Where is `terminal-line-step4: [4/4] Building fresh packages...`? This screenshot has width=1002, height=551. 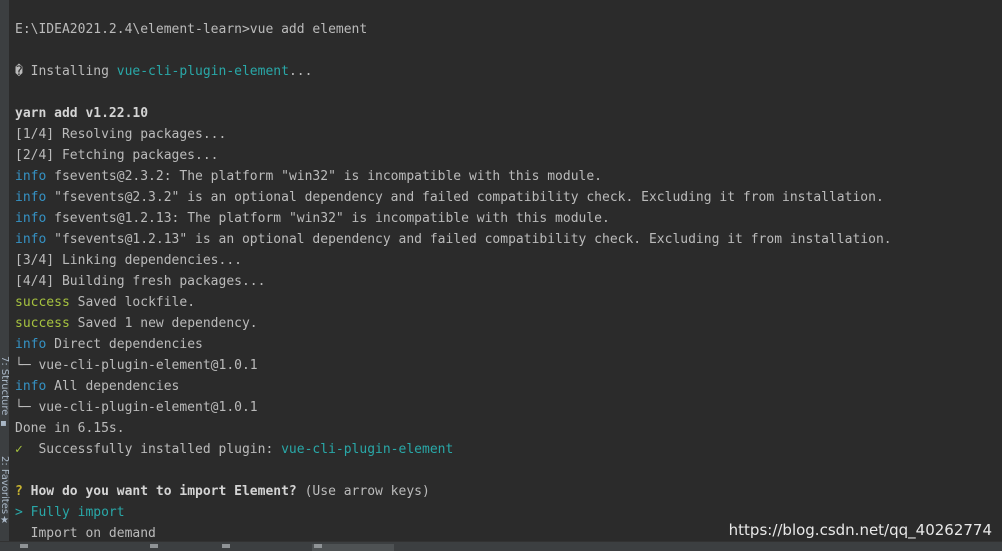
terminal-line-step4: [4/4] Building fresh packages... is located at coordinates (140, 281).